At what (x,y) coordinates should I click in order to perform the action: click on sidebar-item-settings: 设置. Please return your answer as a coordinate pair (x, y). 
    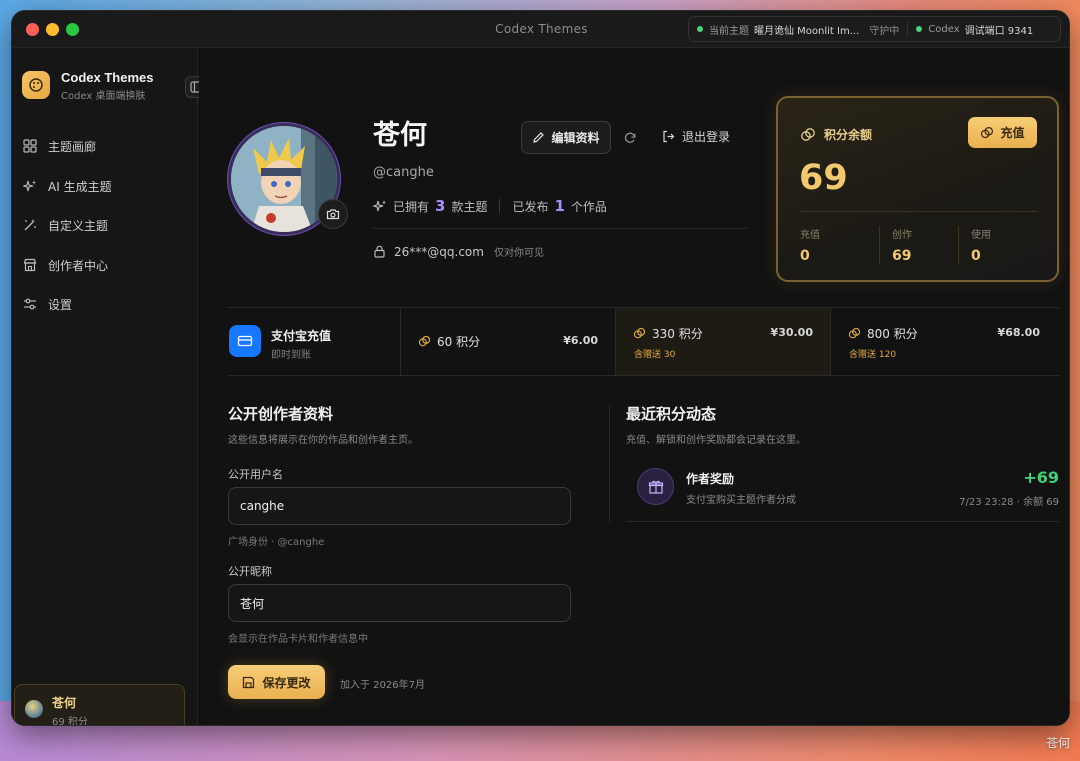
    Looking at the image, I should click on (105, 304).